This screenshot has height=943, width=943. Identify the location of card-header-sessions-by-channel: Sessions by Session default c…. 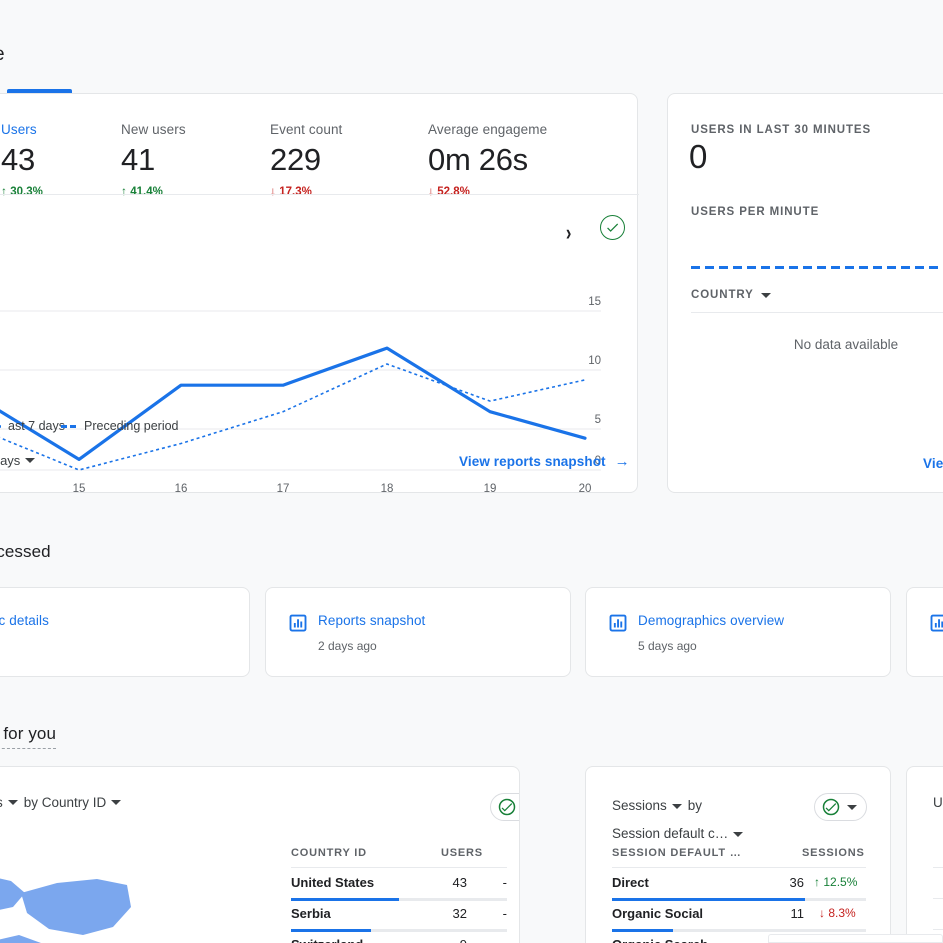
(682, 820).